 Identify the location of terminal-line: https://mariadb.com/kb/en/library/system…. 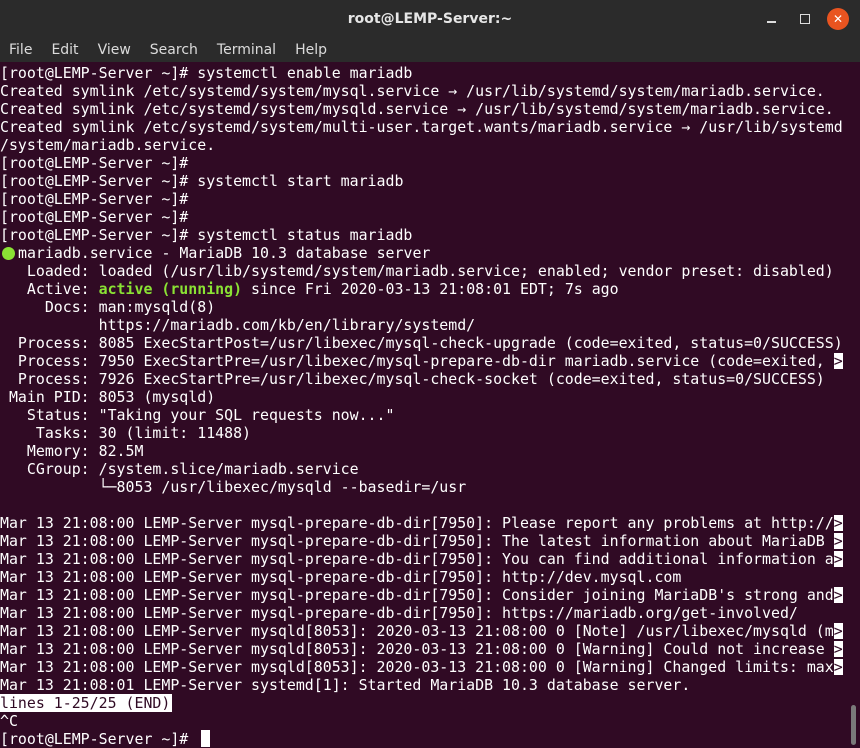
(238, 325).